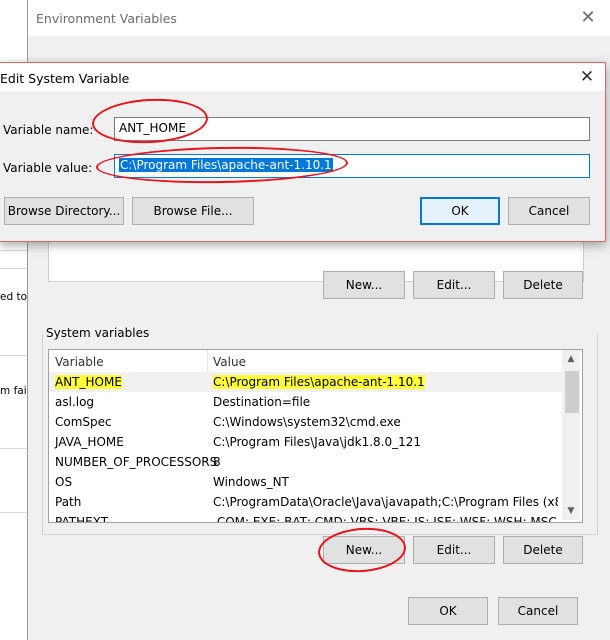 Image resolution: width=610 pixels, height=640 pixels. What do you see at coordinates (48, 168) in the screenshot?
I see `variable-value-label: Variable value:` at bounding box center [48, 168].